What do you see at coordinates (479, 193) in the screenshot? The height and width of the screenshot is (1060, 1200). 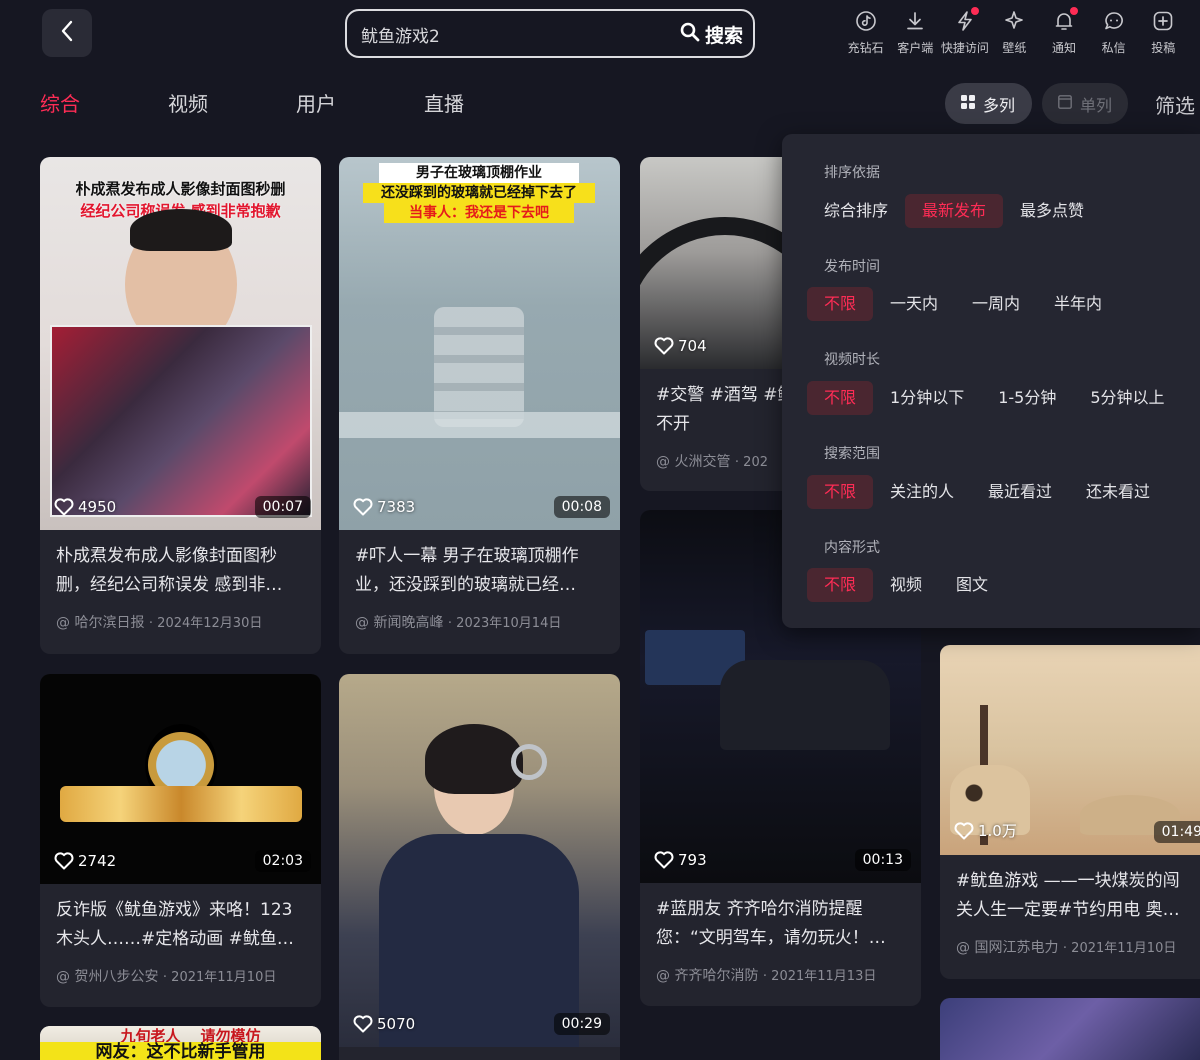 I see `cover-headline-2: 还没踩到的玻璃就已经掉下去了` at bounding box center [479, 193].